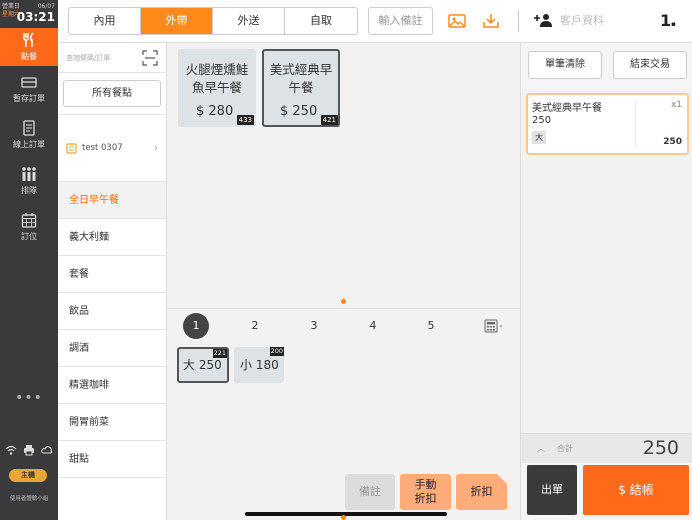  I want to click on size-option-small: 小 180 200, so click(259, 365).